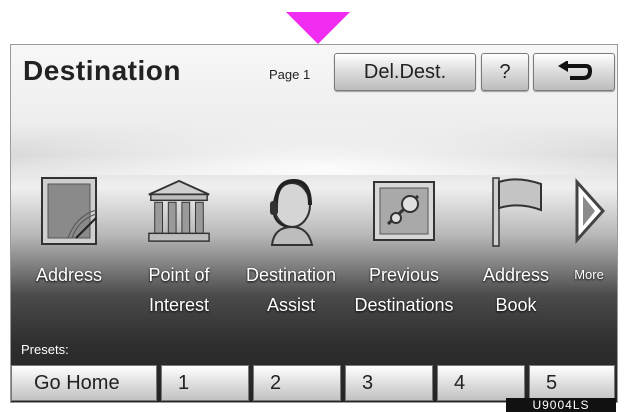 This screenshot has height=412, width=624. I want to click on flag-icon, so click(517, 212).